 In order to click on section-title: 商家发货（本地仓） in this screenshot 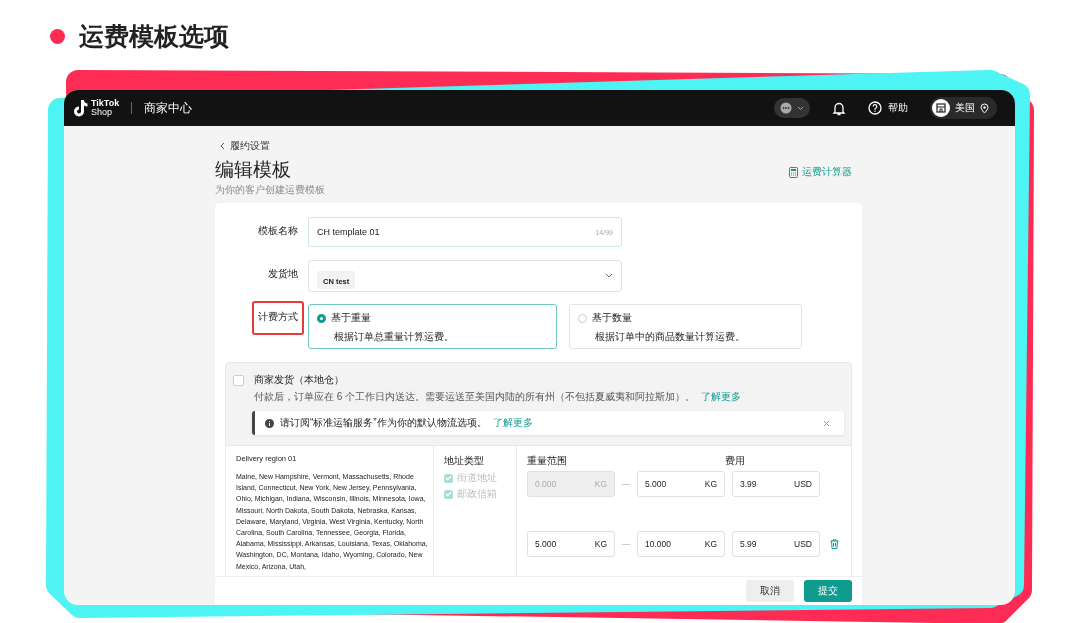, I will do `click(299, 380)`.